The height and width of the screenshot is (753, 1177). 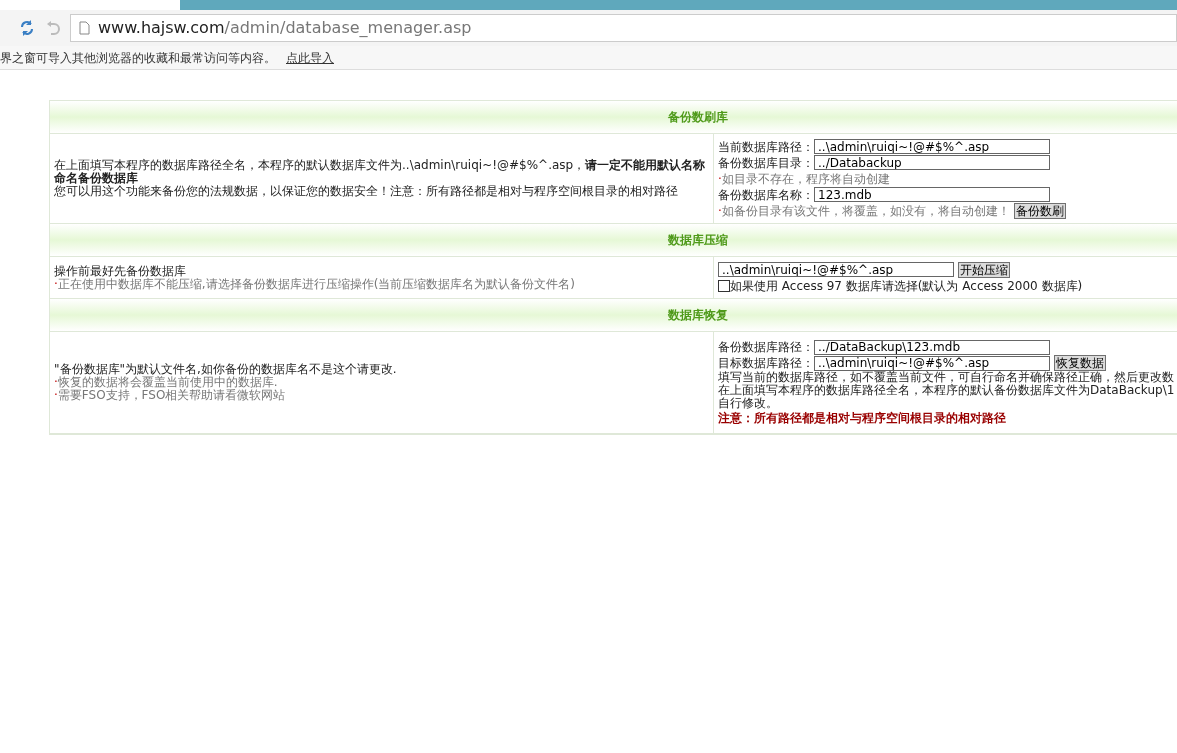 I want to click on checkbox, so click(x=724, y=285).